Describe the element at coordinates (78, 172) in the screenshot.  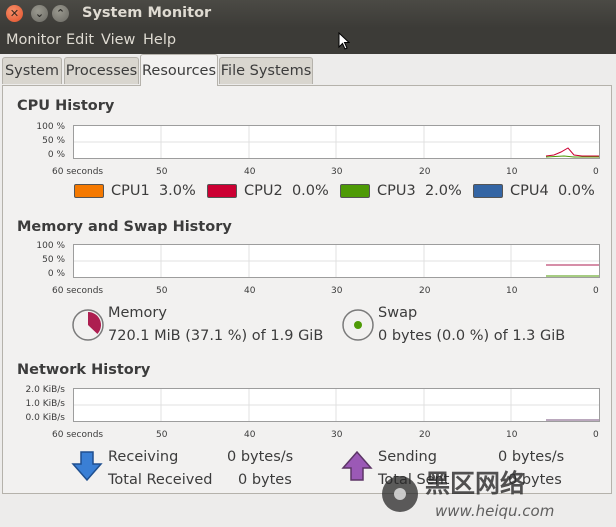
I see `cpu-x-label-60: 60 seconds` at that location.